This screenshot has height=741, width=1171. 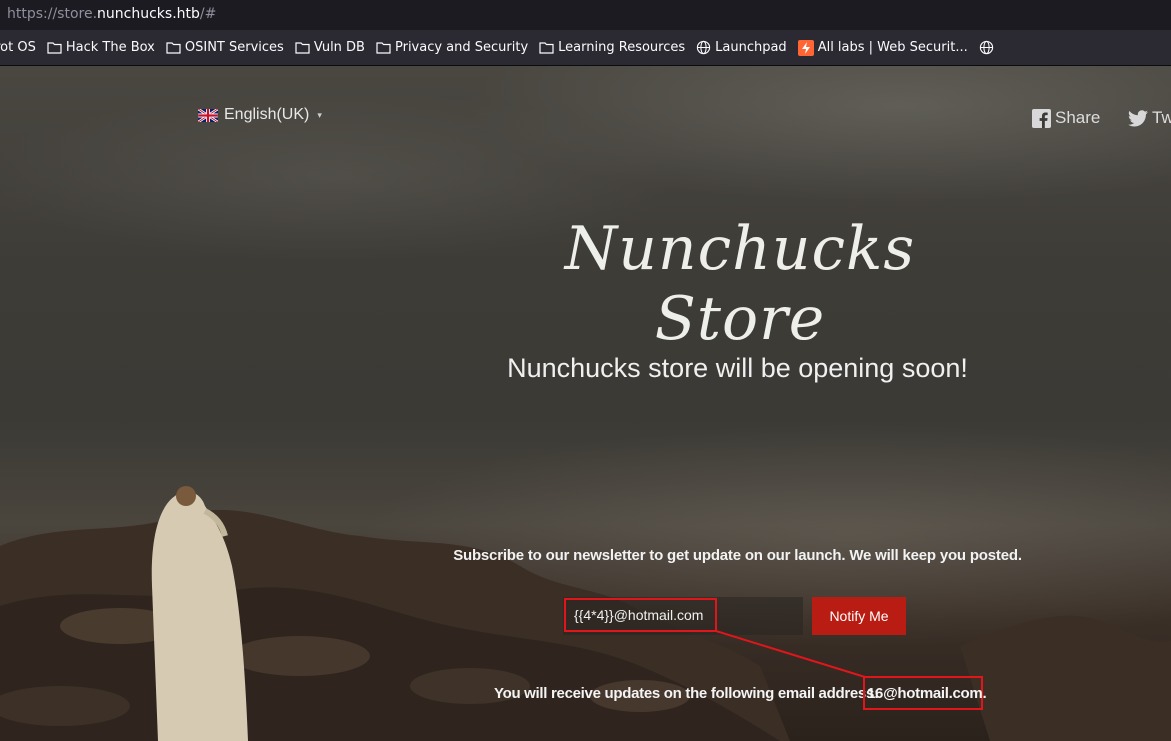 What do you see at coordinates (622, 47) in the screenshot?
I see `bookmark-label: Learning Resources` at bounding box center [622, 47].